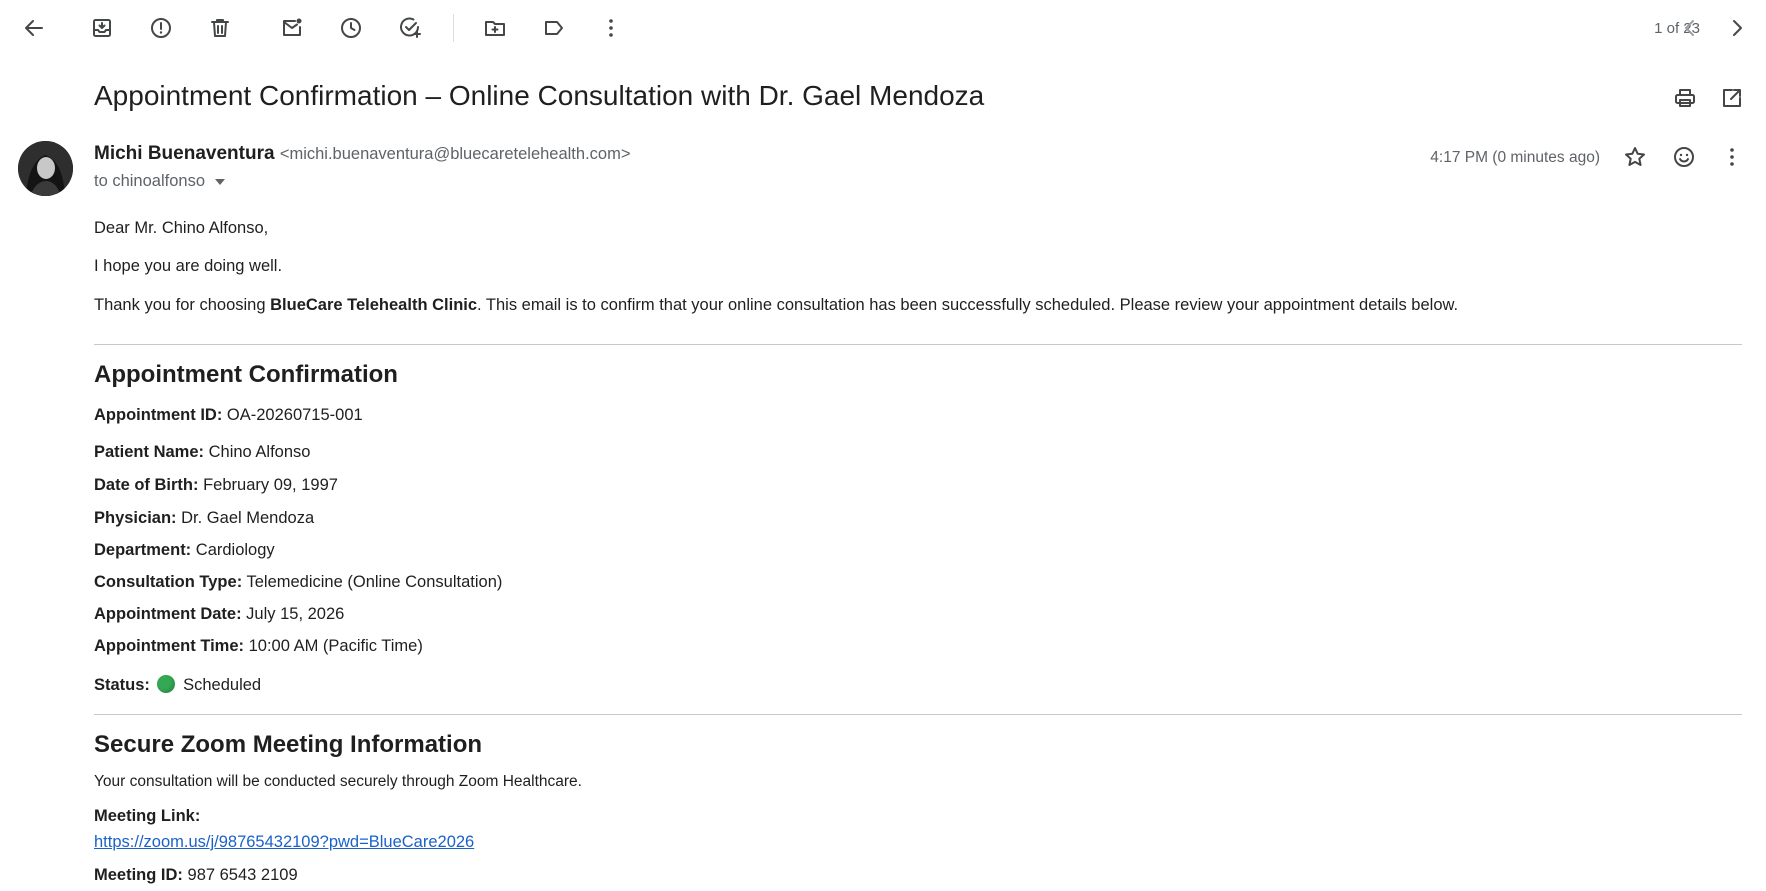  What do you see at coordinates (220, 181) in the screenshot?
I see `chevron-down-icon` at bounding box center [220, 181].